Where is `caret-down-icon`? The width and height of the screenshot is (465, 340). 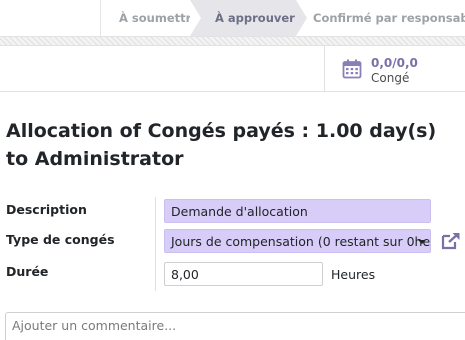
caret-down-icon is located at coordinates (422, 242).